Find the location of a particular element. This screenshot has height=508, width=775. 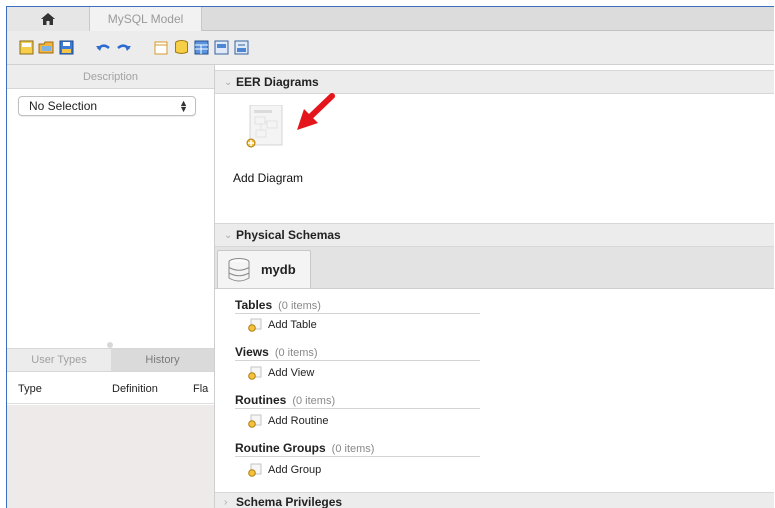

add-schema-icon is located at coordinates (181, 47).